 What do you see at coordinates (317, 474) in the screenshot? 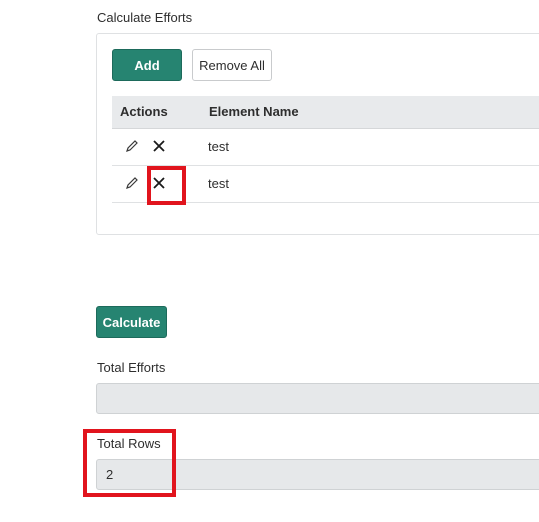
I see `total-rows-field: 2` at bounding box center [317, 474].